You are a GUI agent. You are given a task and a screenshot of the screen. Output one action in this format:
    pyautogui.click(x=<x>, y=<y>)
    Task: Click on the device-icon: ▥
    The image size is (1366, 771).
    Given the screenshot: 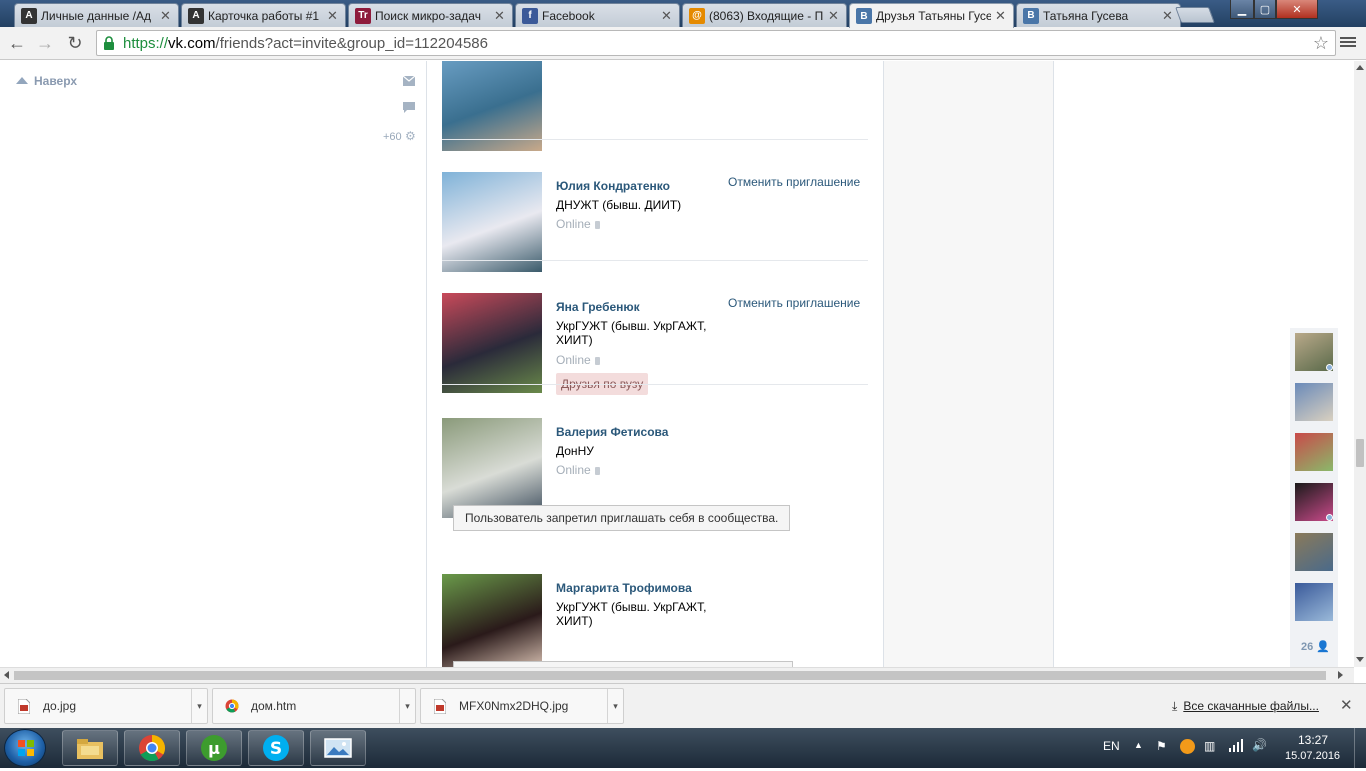 What is the action you would take?
    pyautogui.click(x=1209, y=746)
    